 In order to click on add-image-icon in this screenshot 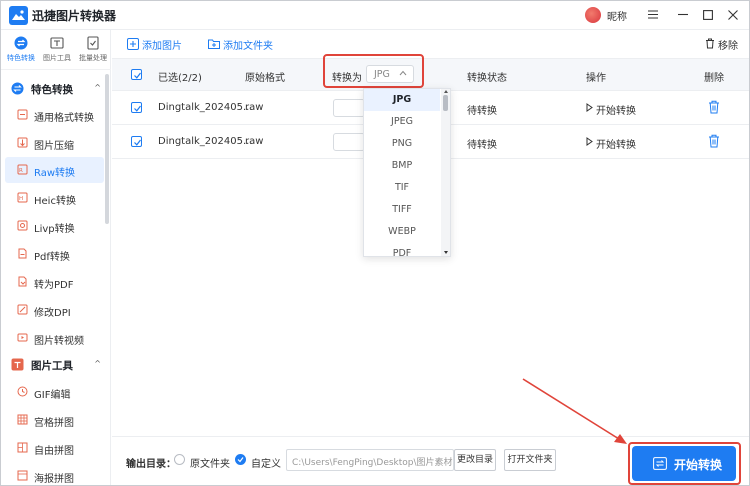, I will do `click(133, 44)`.